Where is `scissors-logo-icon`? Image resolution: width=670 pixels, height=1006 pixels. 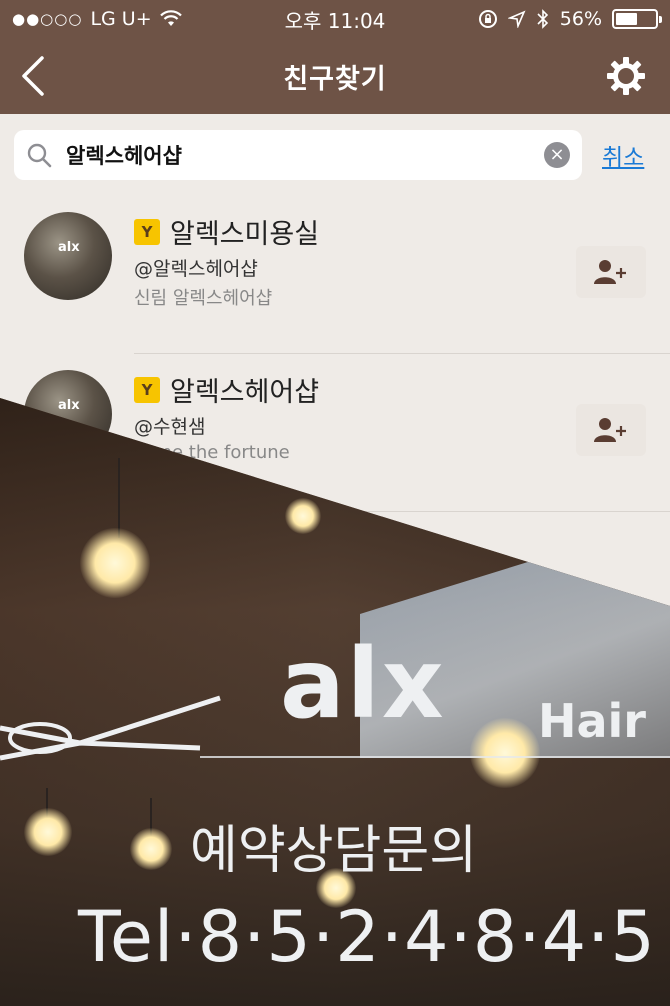 scissors-logo-icon is located at coordinates (110, 728).